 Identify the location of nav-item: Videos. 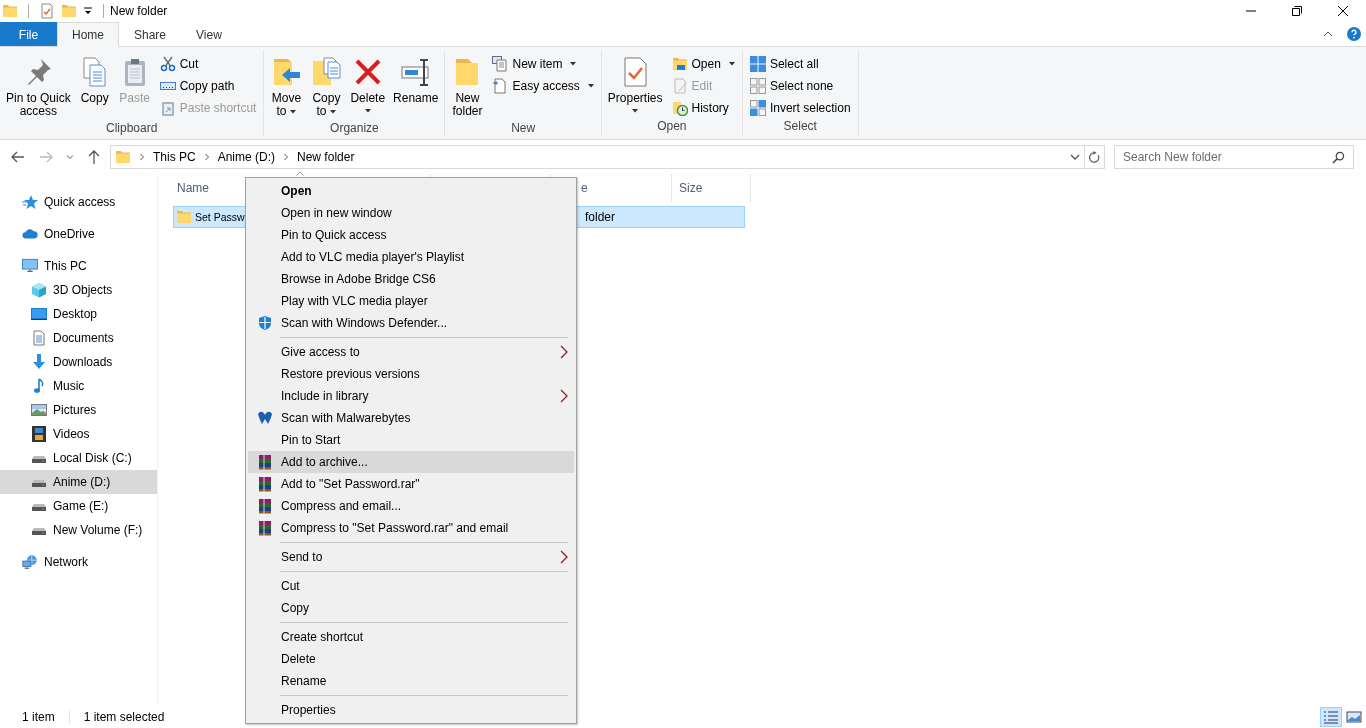
(78, 434).